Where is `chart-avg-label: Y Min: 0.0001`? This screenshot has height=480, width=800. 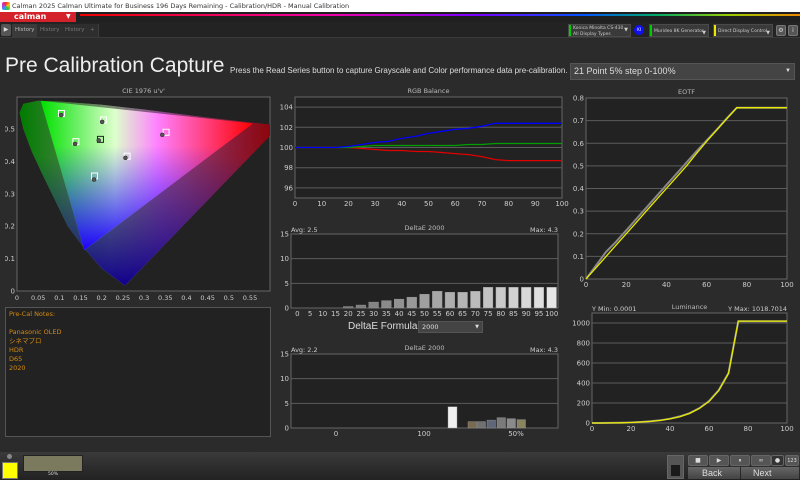 chart-avg-label: Y Min: 0.0001 is located at coordinates (614, 309).